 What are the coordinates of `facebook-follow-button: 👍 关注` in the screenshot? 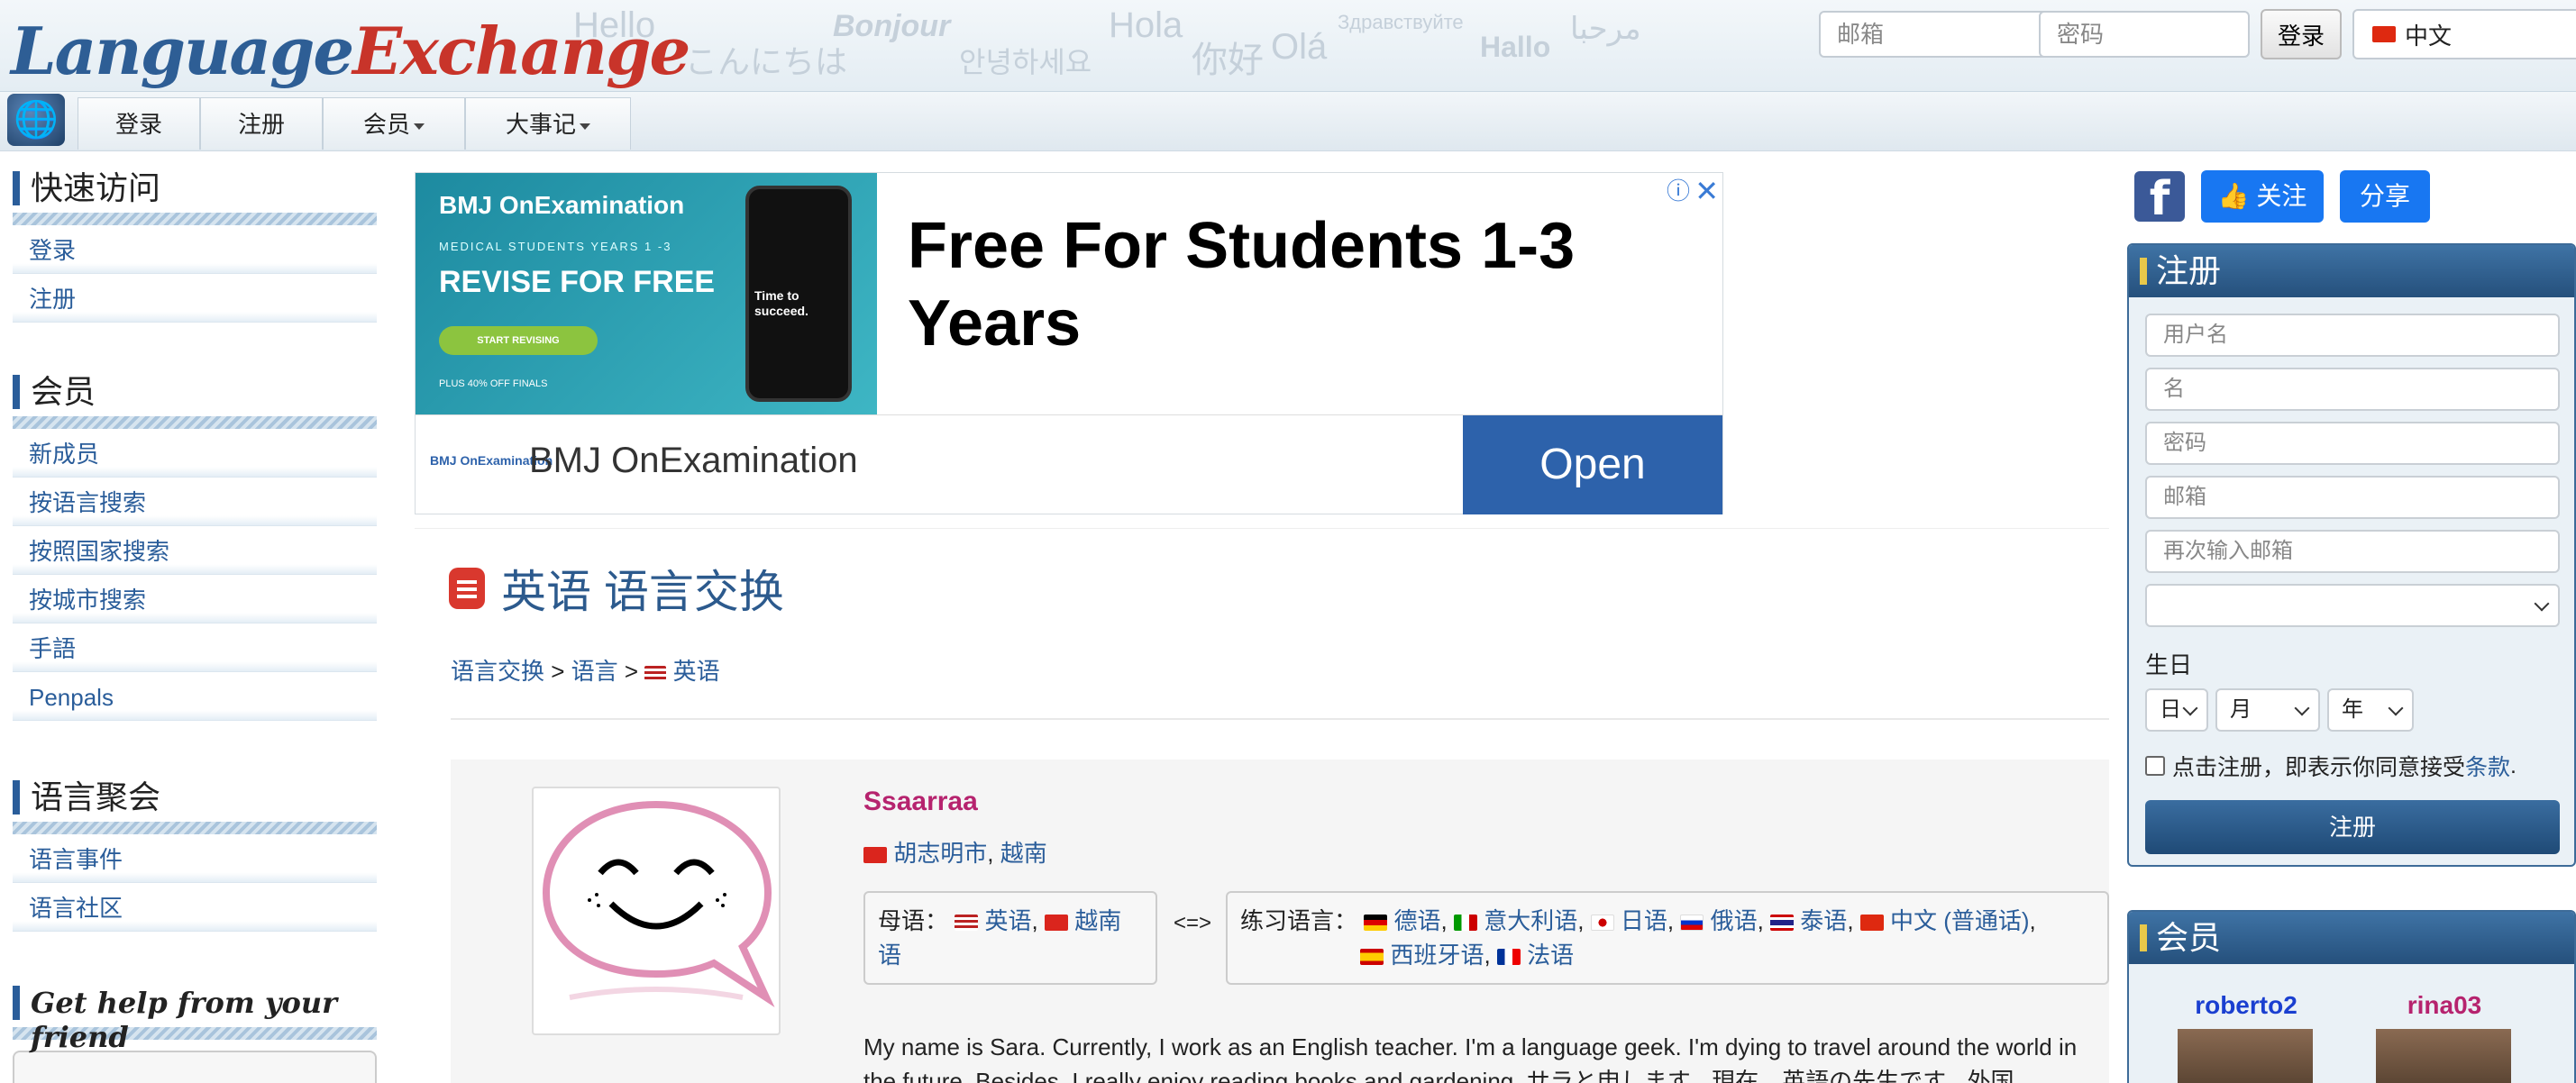 It's located at (2262, 196).